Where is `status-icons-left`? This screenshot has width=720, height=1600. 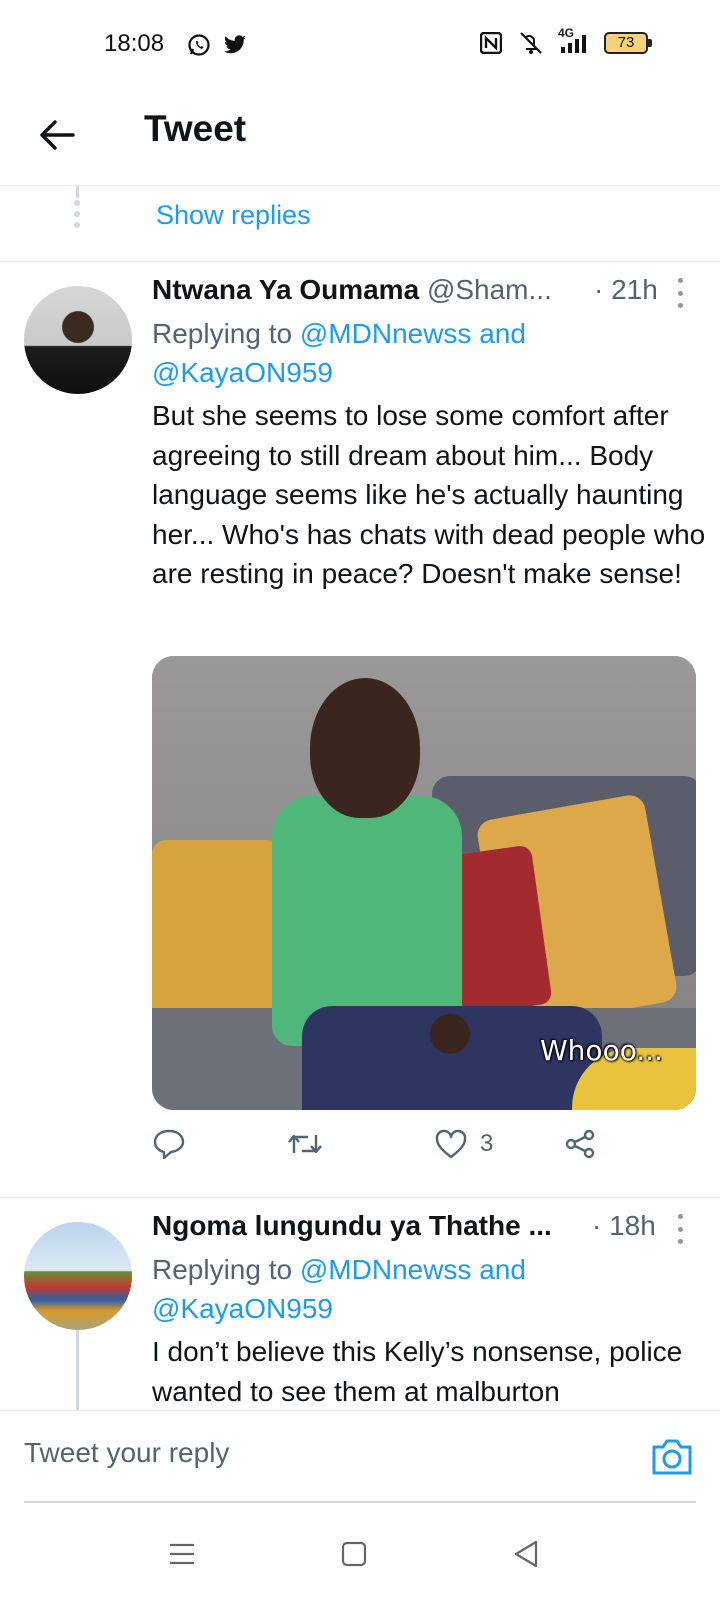 status-icons-left is located at coordinates (217, 45).